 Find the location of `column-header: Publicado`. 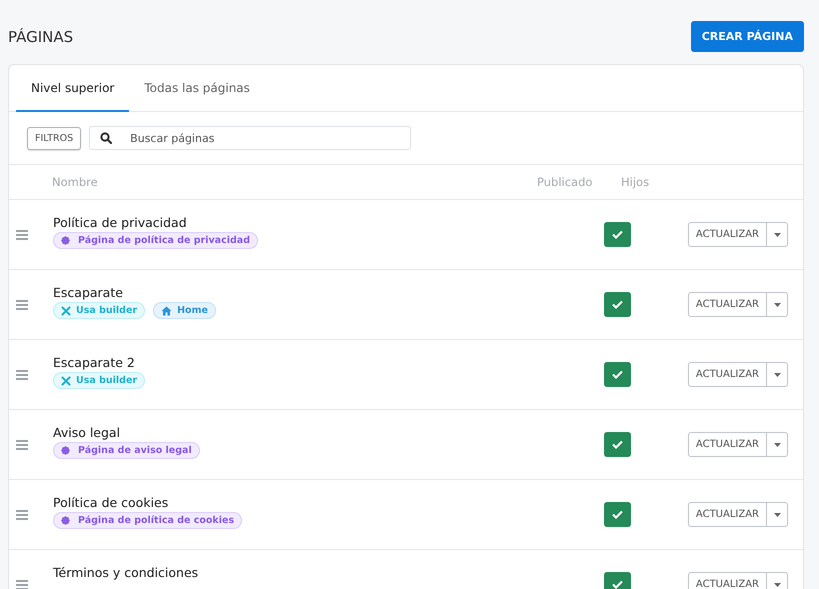

column-header: Publicado is located at coordinates (565, 182).